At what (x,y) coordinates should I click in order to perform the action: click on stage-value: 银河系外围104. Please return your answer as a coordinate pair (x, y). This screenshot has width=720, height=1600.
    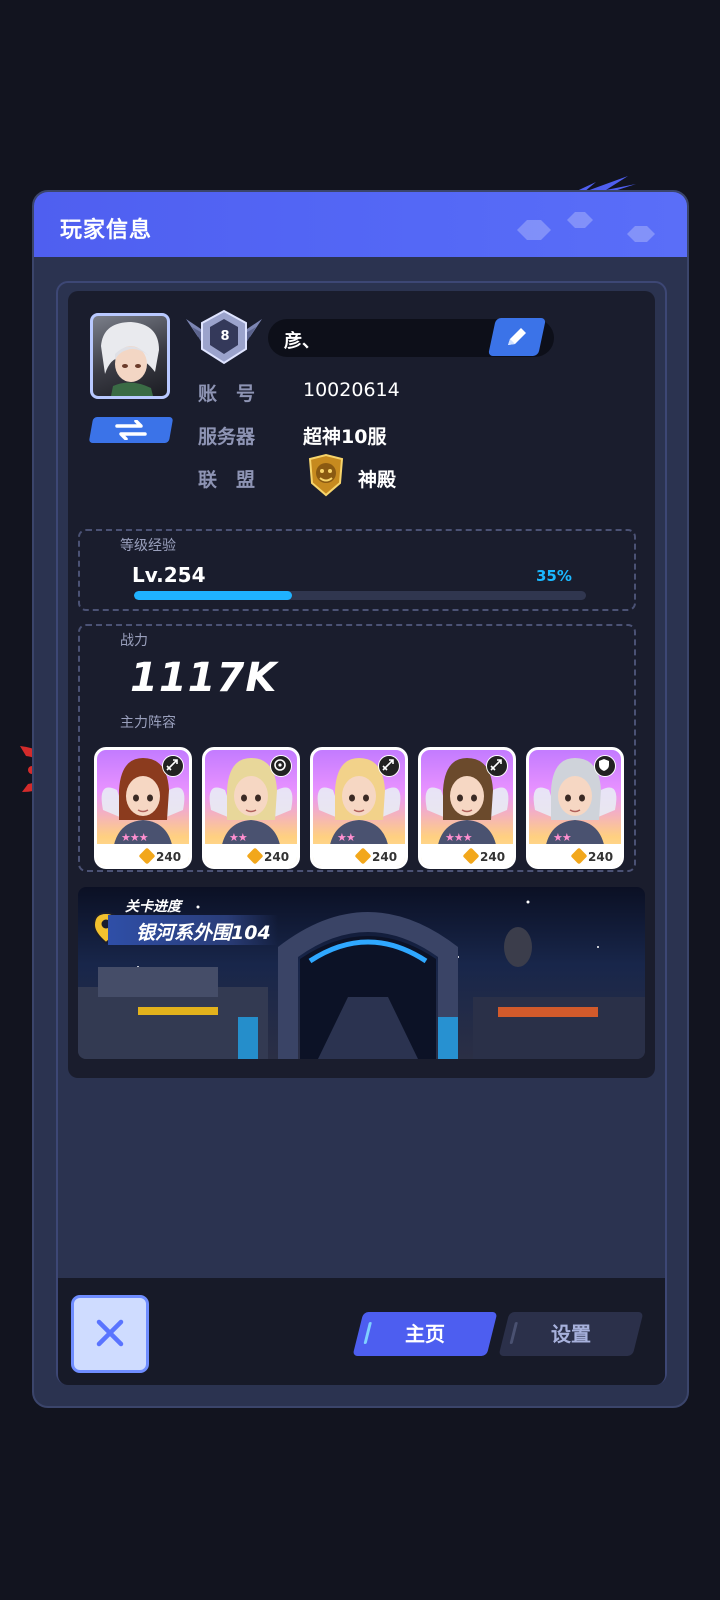
    Looking at the image, I should click on (203, 933).